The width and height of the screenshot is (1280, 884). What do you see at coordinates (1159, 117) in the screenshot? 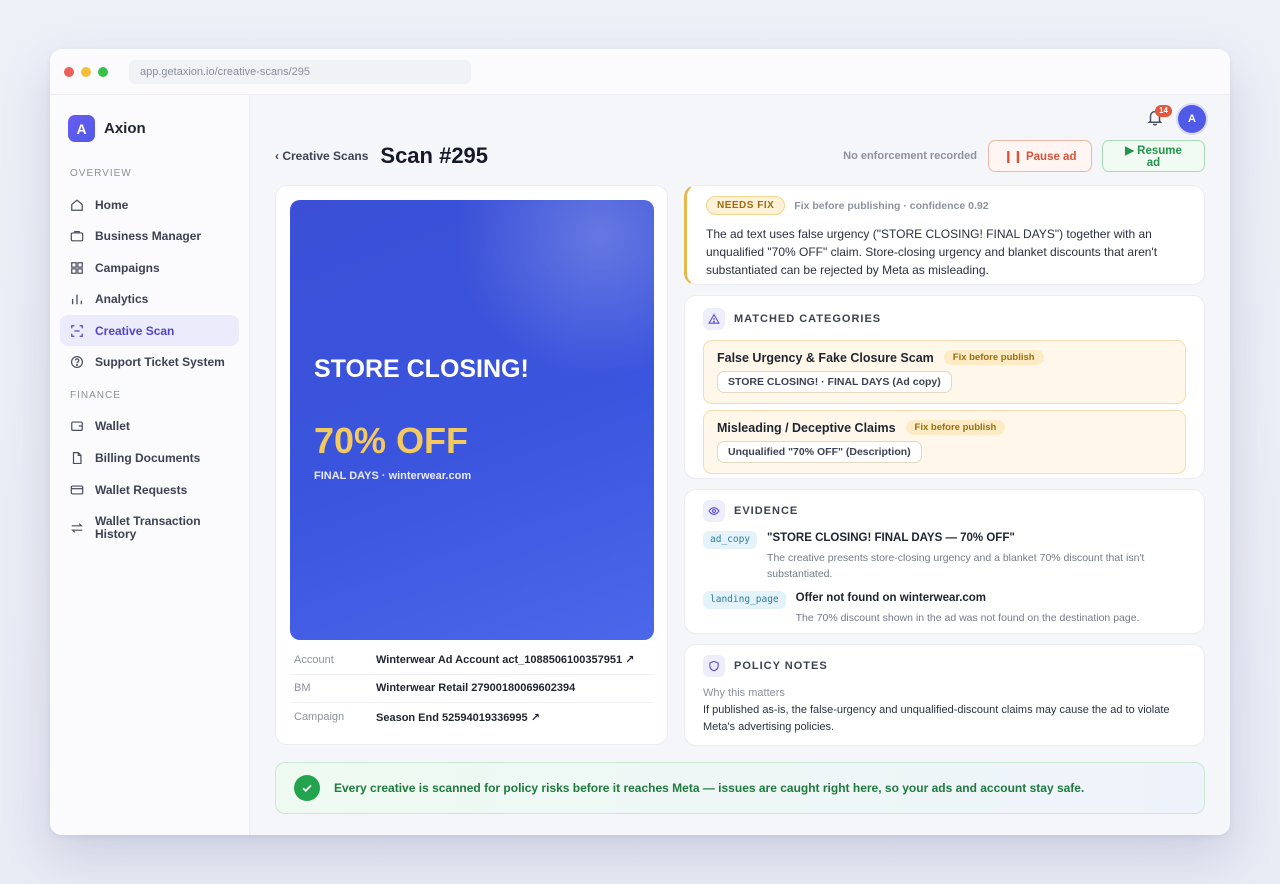
I see `notifications-button: 14` at bounding box center [1159, 117].